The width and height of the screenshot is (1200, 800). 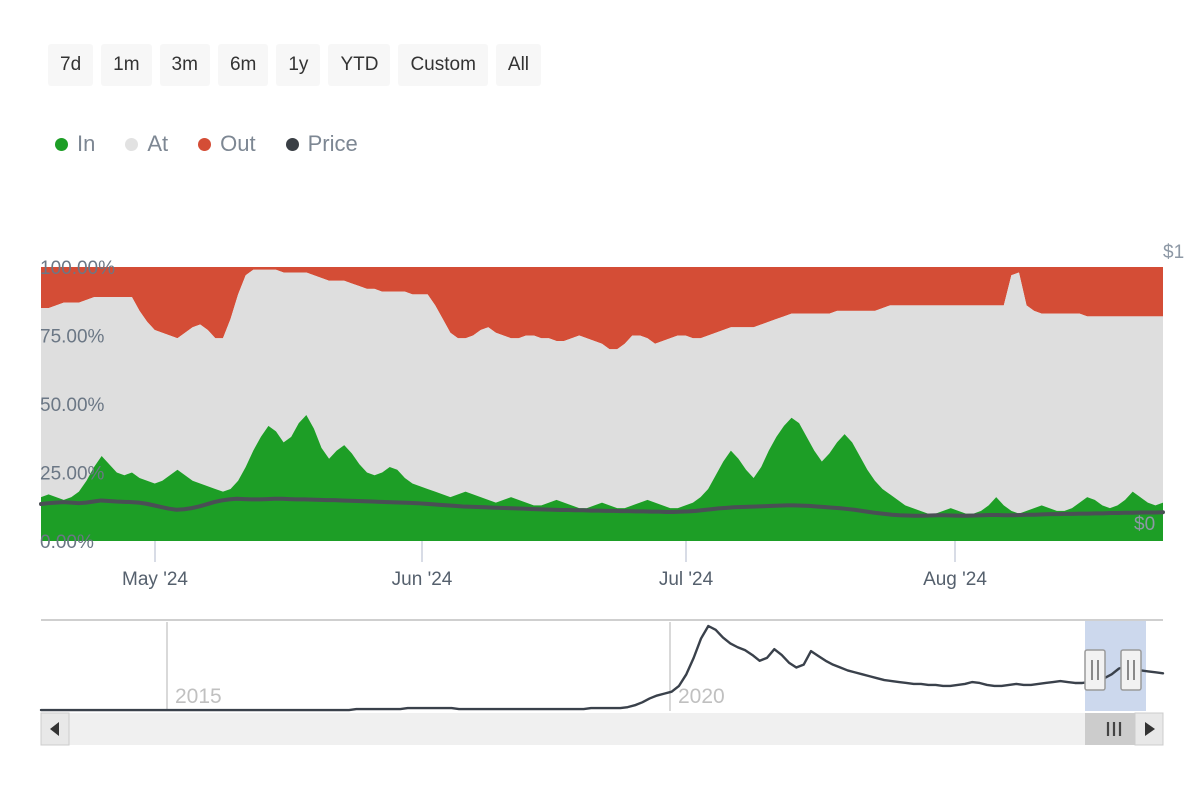 I want to click on legend-item-price: Price, so click(x=321, y=143).